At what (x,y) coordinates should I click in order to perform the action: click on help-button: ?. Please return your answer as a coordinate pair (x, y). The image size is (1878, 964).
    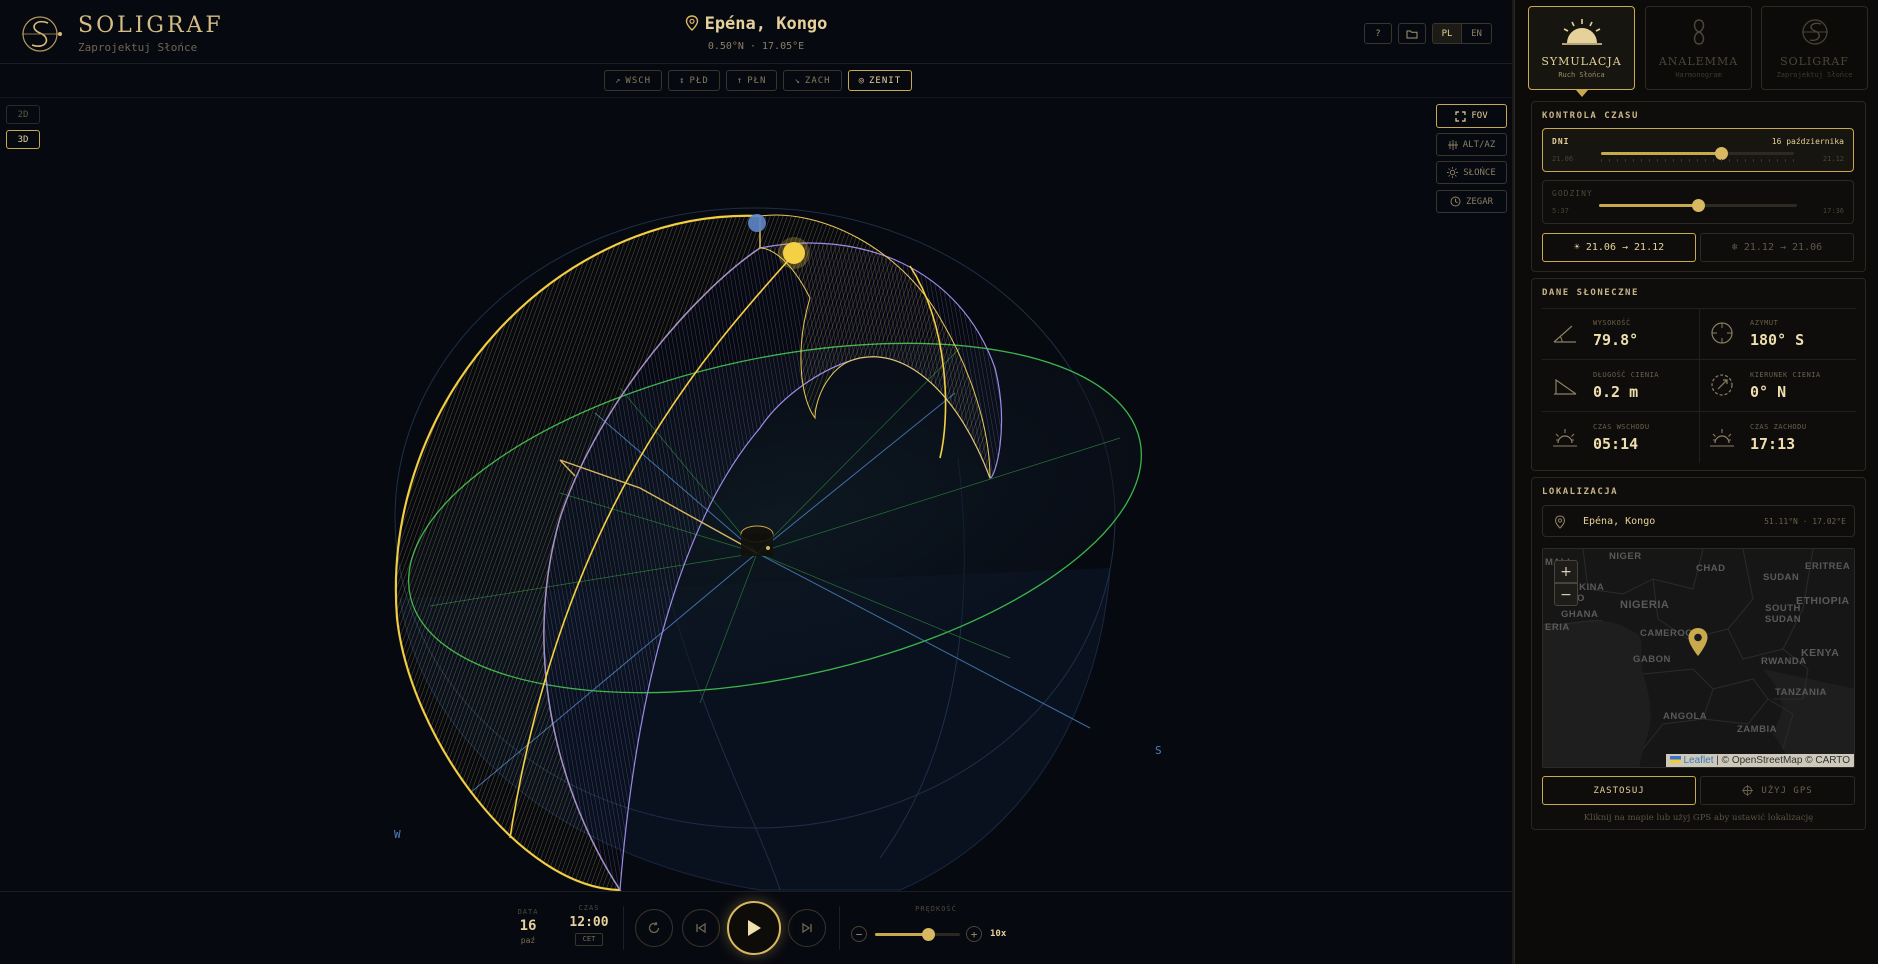
    Looking at the image, I should click on (1378, 33).